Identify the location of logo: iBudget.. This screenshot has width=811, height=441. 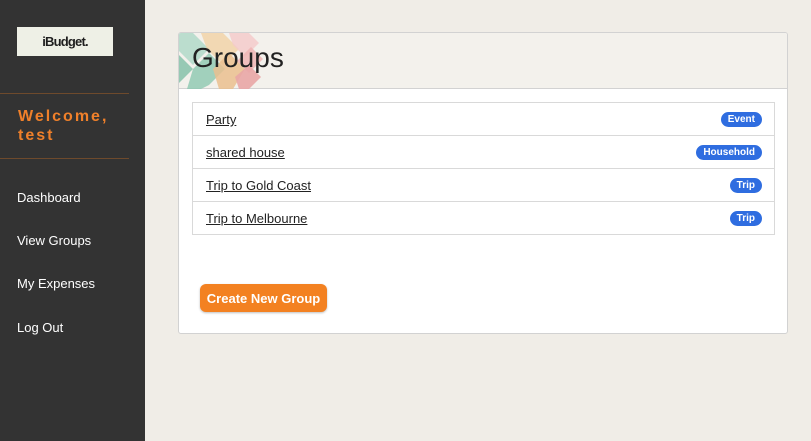
(65, 41).